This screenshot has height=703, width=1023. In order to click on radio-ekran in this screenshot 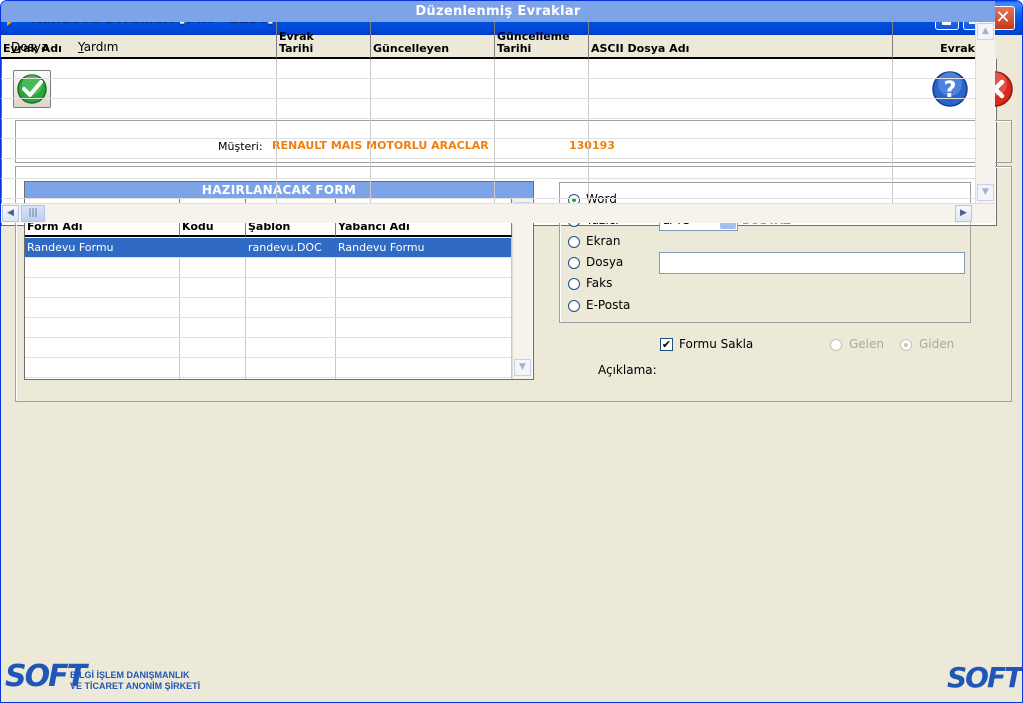, I will do `click(574, 242)`.